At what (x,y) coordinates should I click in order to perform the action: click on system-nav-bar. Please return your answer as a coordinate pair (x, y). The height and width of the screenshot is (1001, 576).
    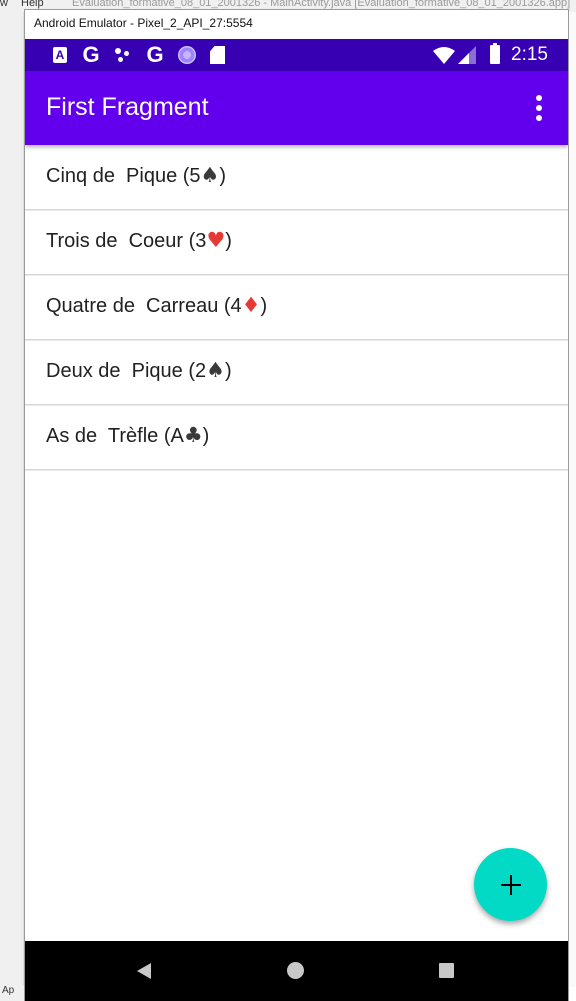
    Looking at the image, I should click on (296, 971).